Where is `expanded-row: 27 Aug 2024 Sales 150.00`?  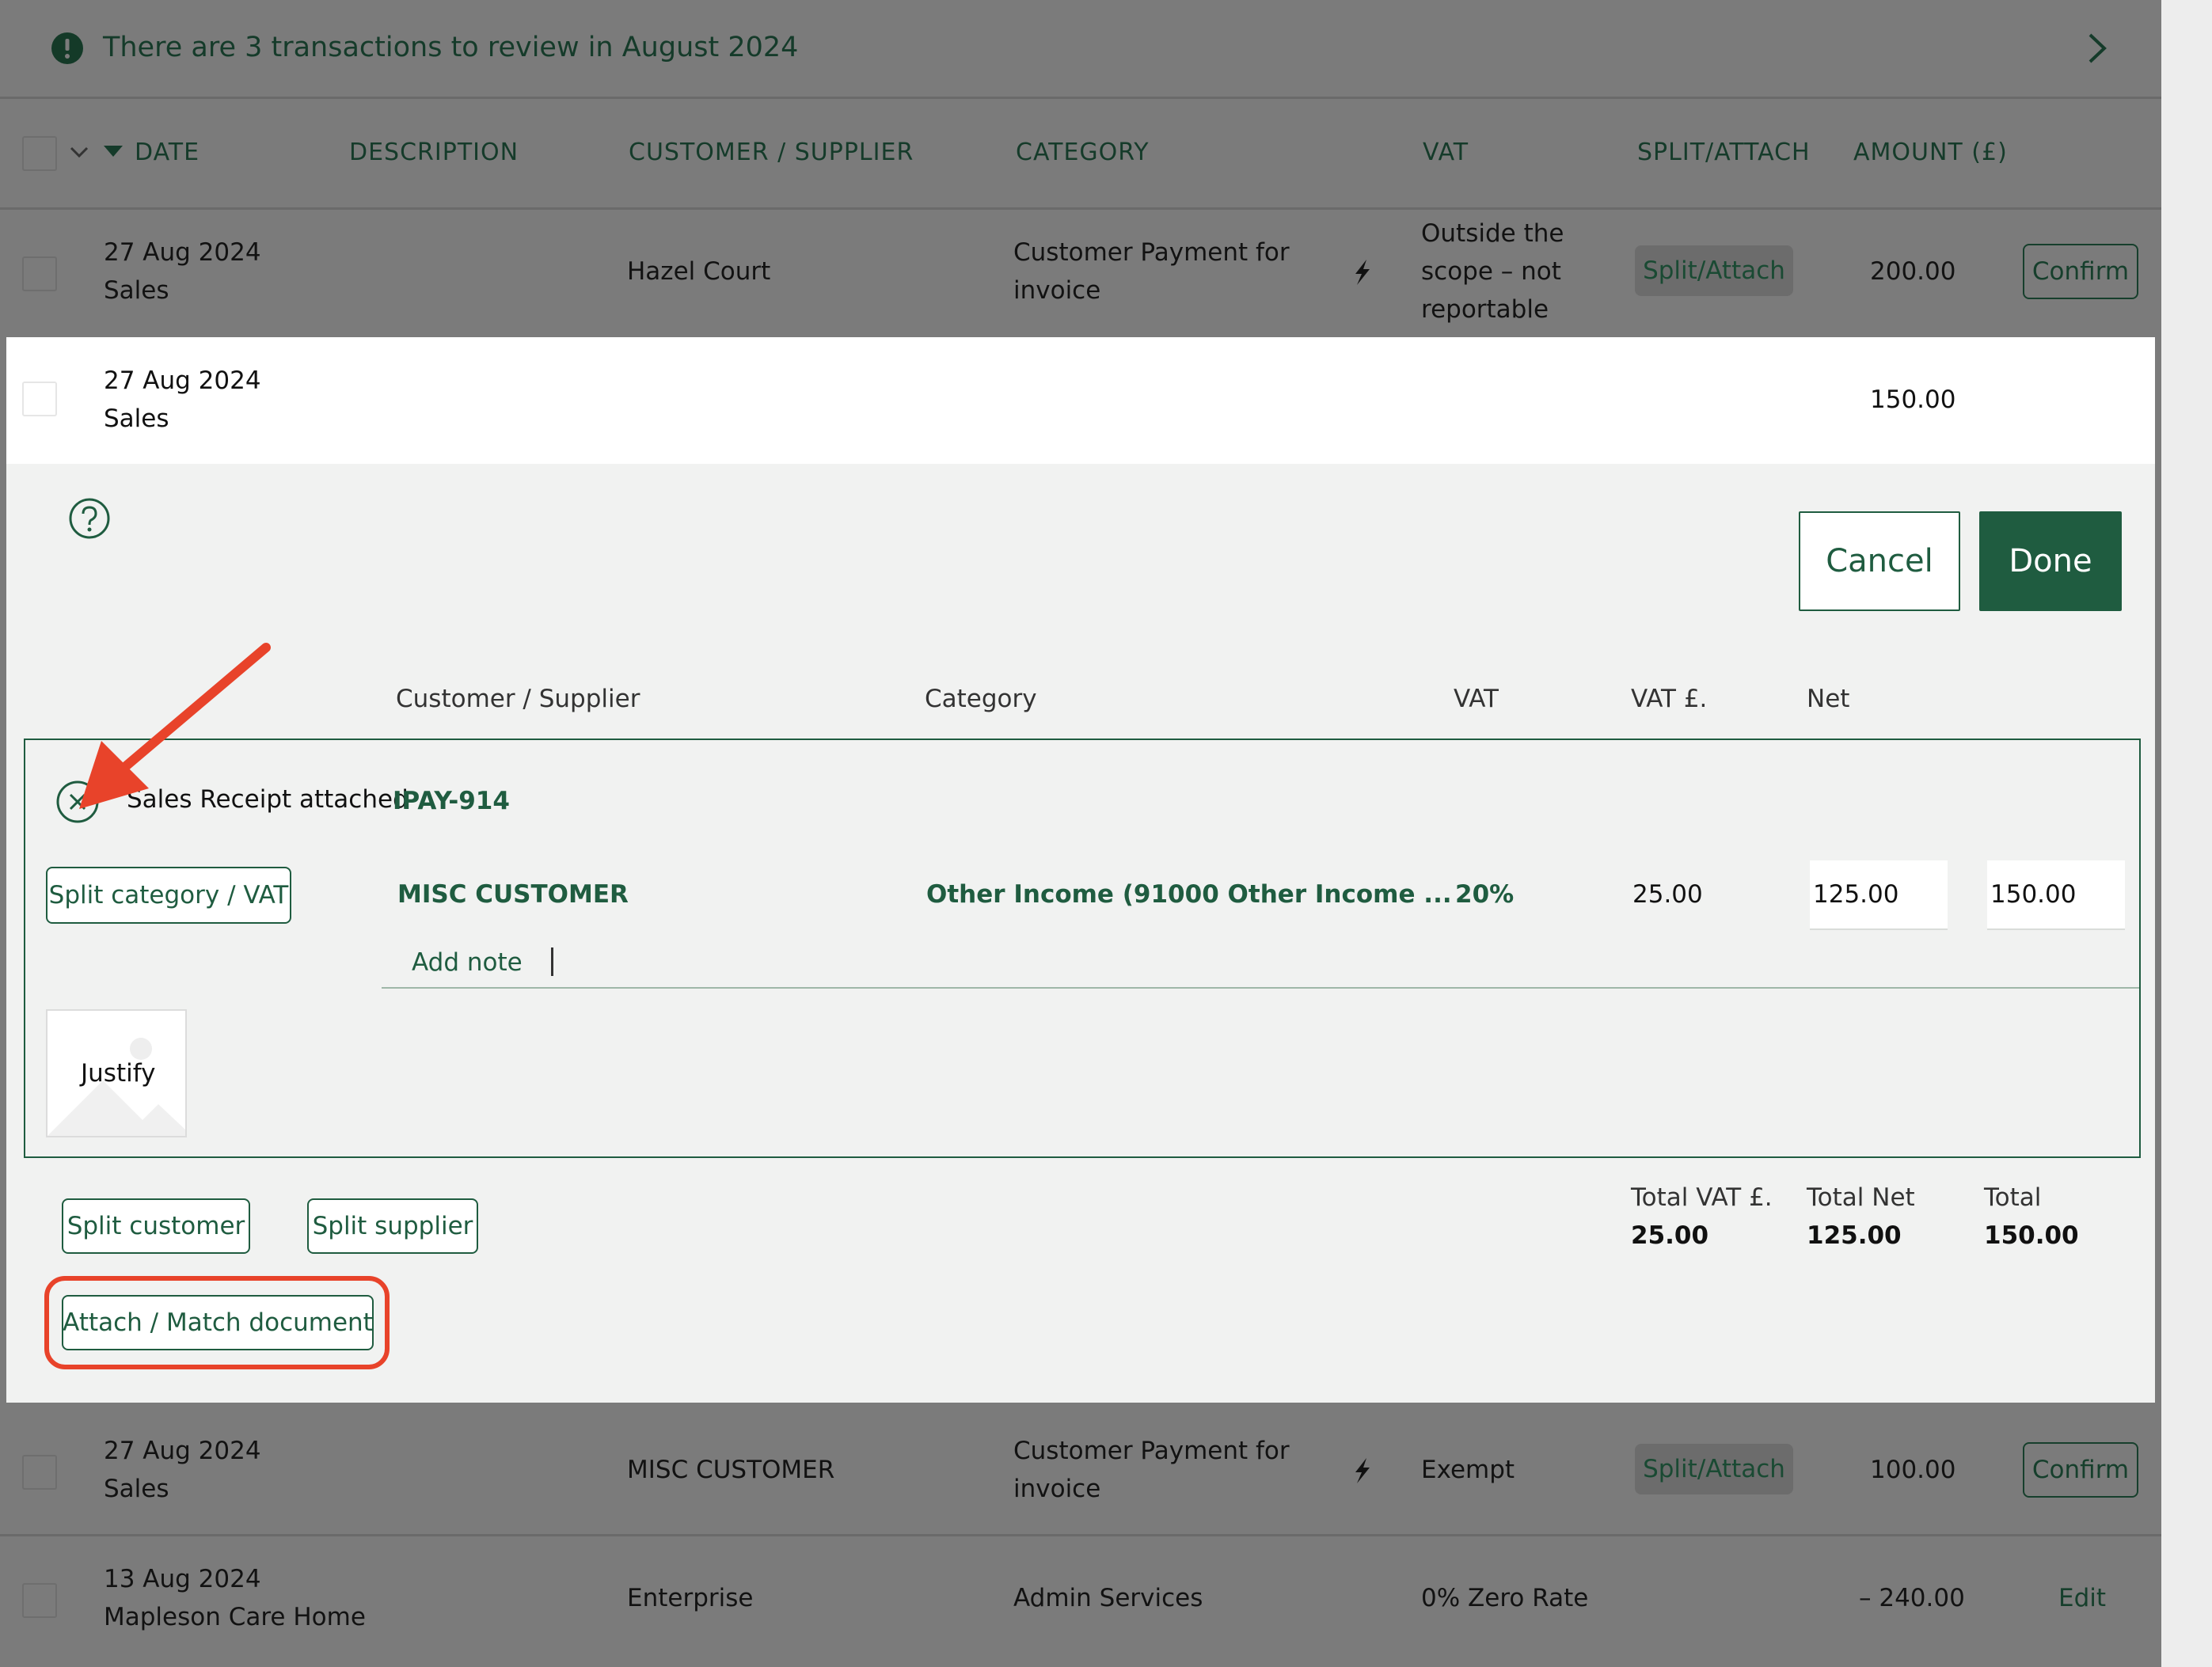 expanded-row: 27 Aug 2024 Sales 150.00 is located at coordinates (1080, 400).